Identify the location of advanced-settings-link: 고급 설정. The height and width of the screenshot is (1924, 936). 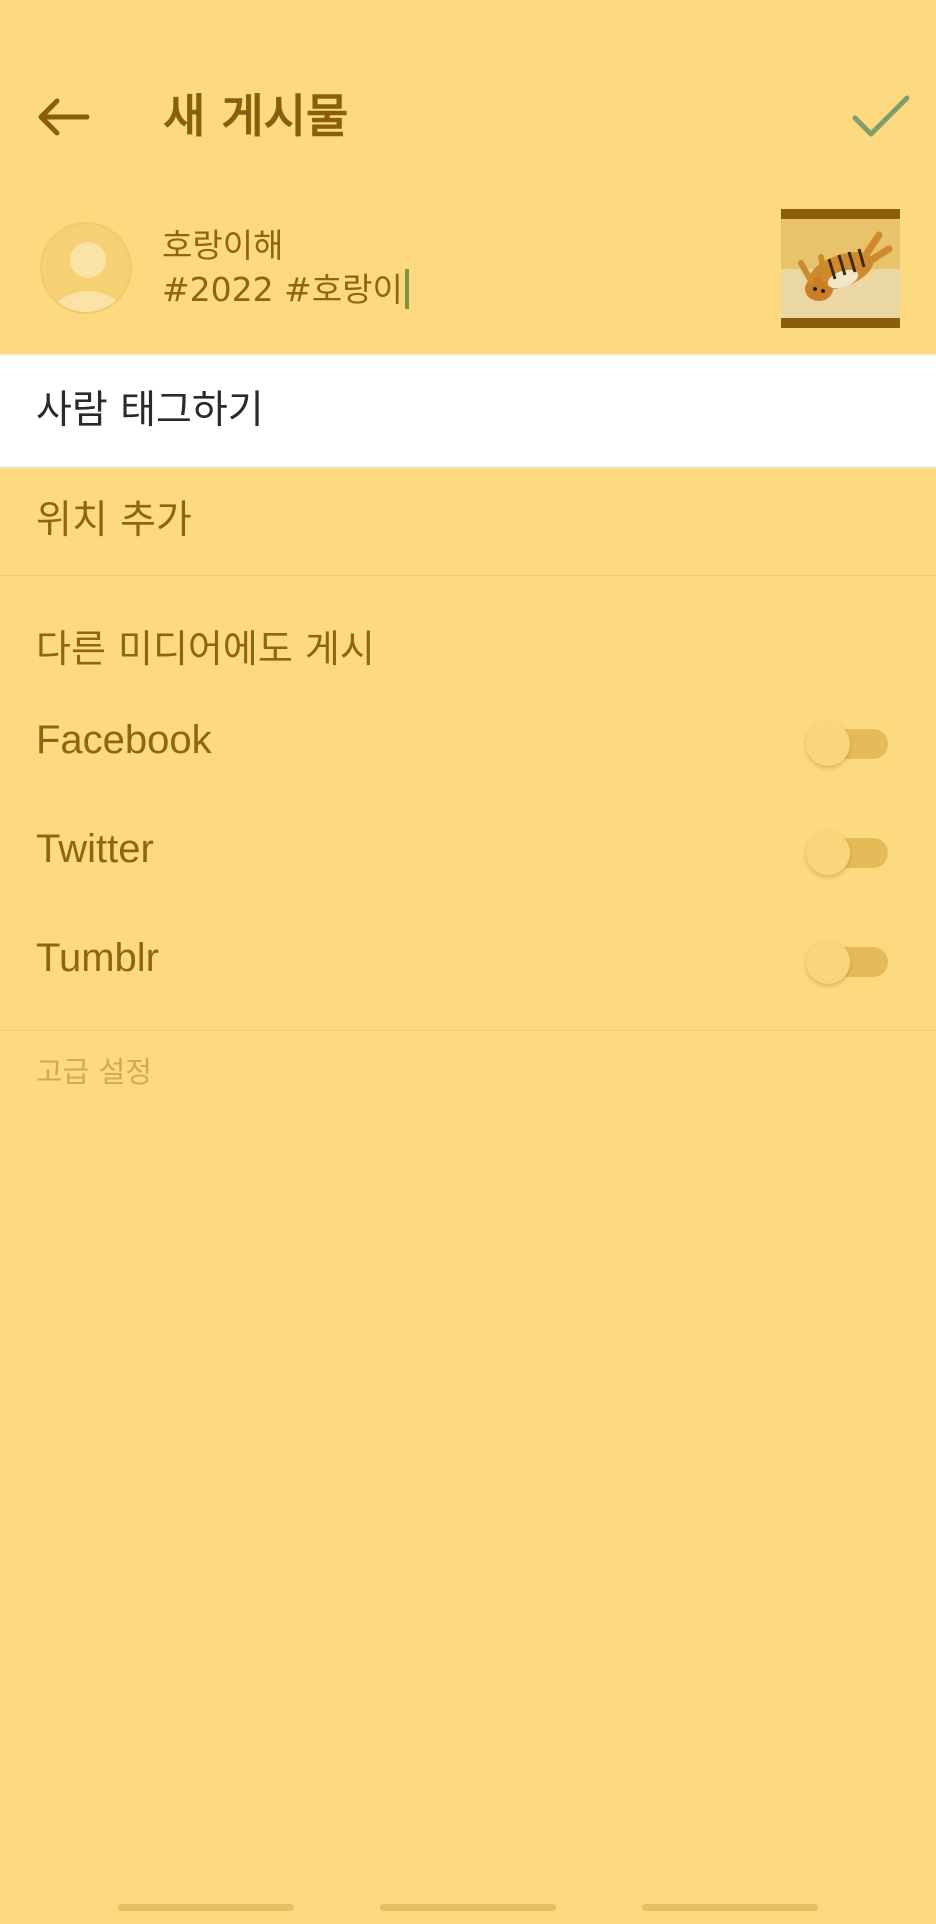
(94, 1072).